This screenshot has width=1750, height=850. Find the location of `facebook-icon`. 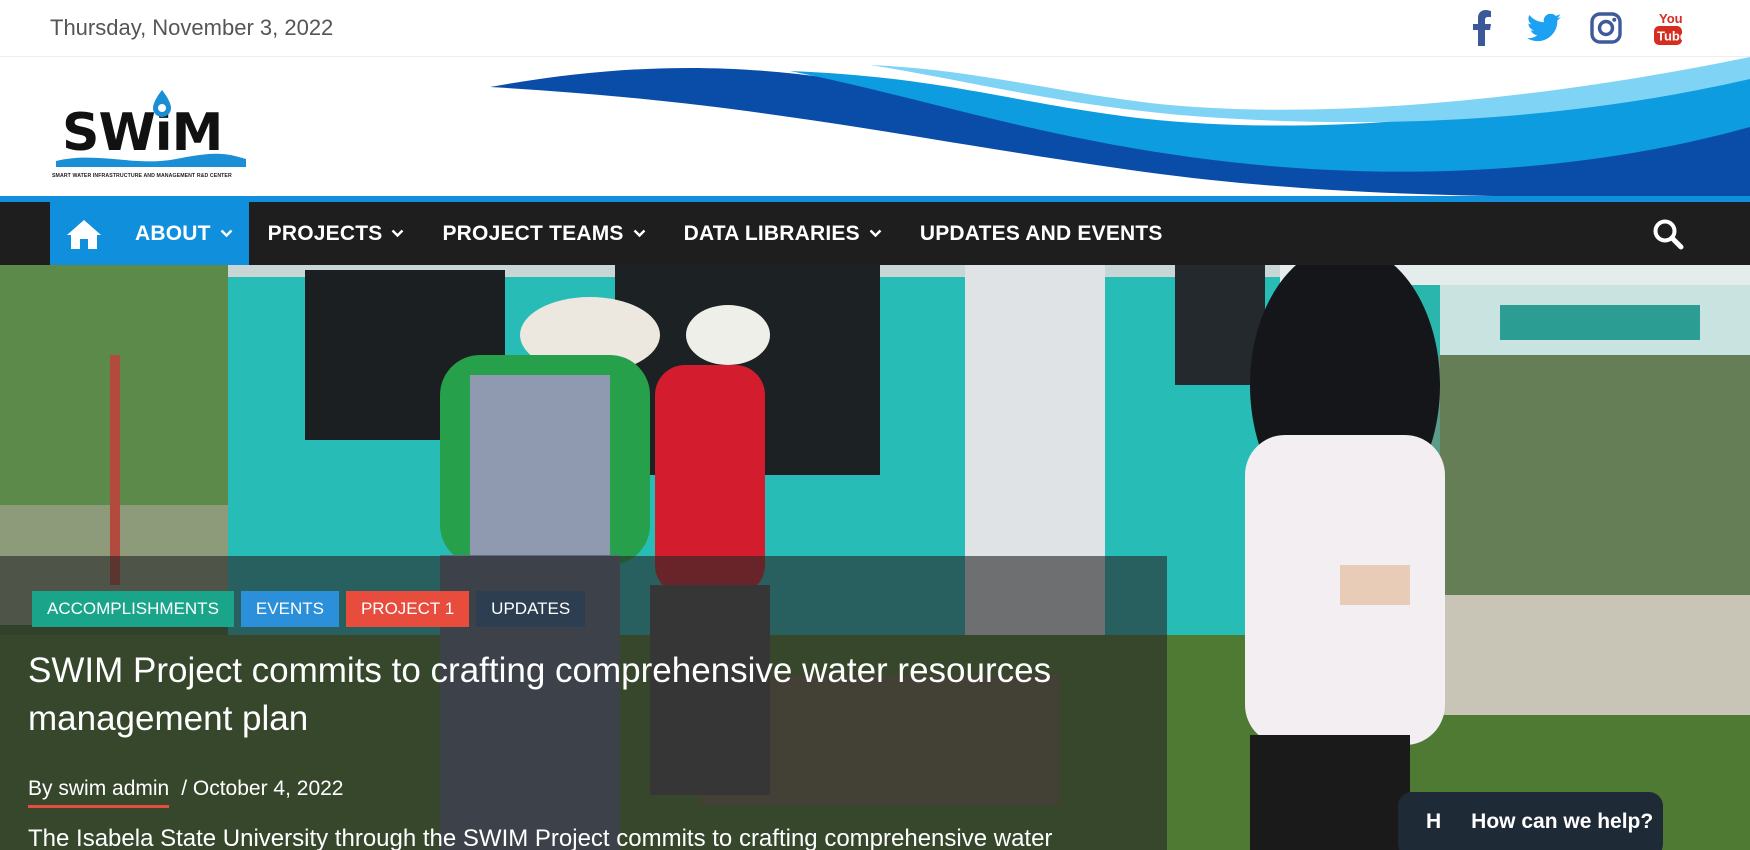

facebook-icon is located at coordinates (1482, 28).